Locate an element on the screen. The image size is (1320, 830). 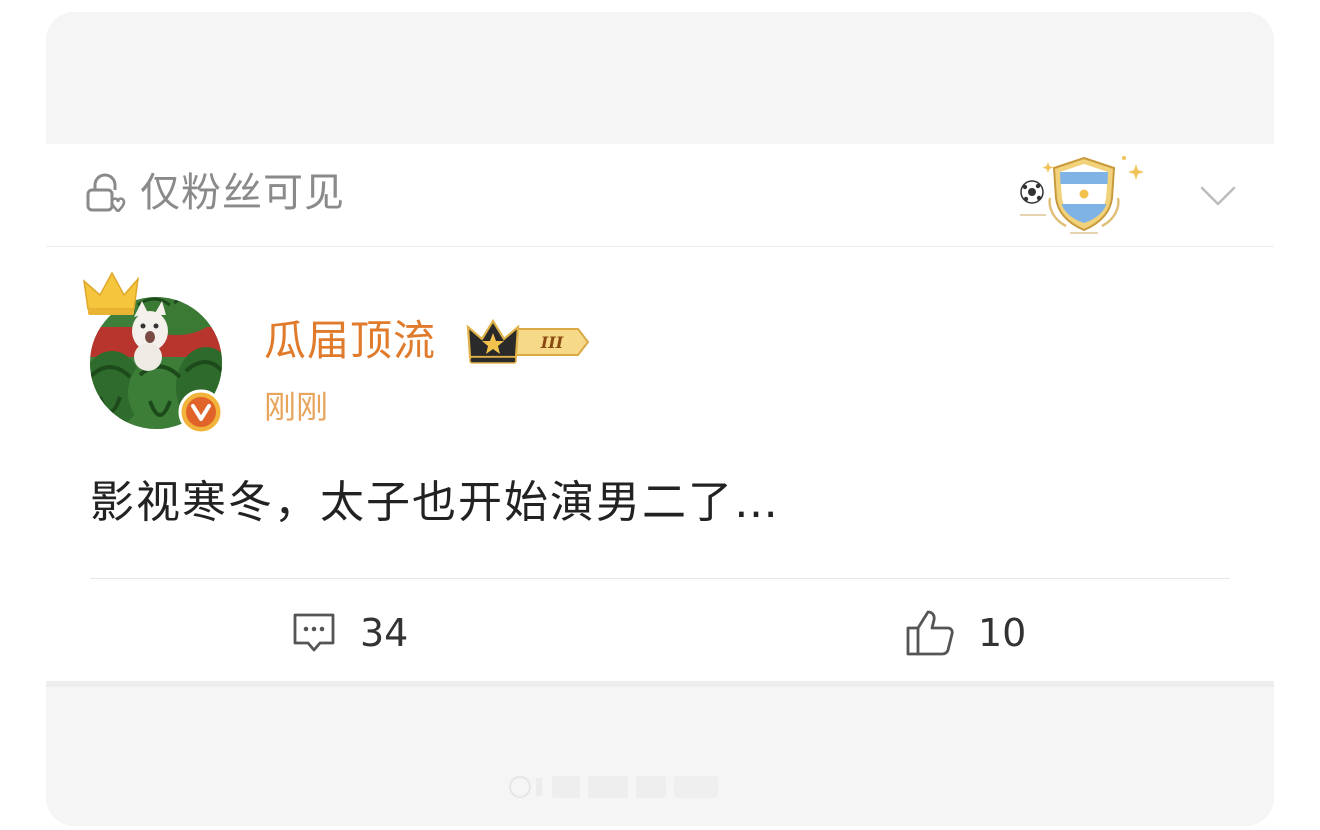
argentina-football-badge-icon is located at coordinates (1084, 195).